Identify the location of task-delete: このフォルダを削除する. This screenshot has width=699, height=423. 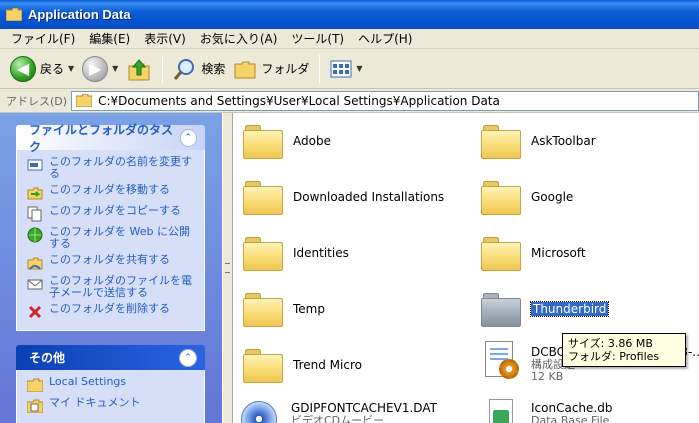
(112, 311).